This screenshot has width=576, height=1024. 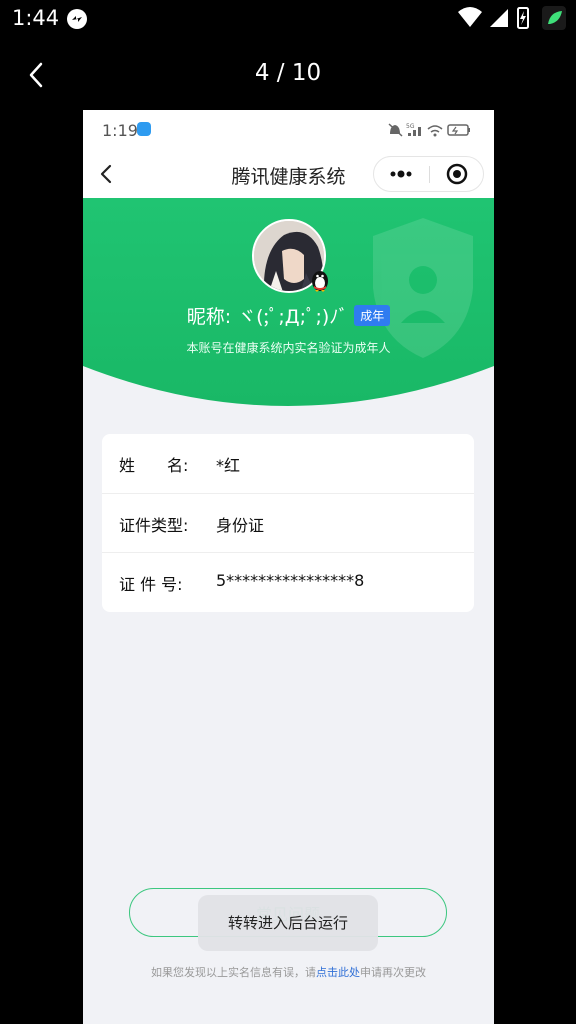 I want to click on info-row-id-type: 证件类型: 身份证, so click(x=288, y=522).